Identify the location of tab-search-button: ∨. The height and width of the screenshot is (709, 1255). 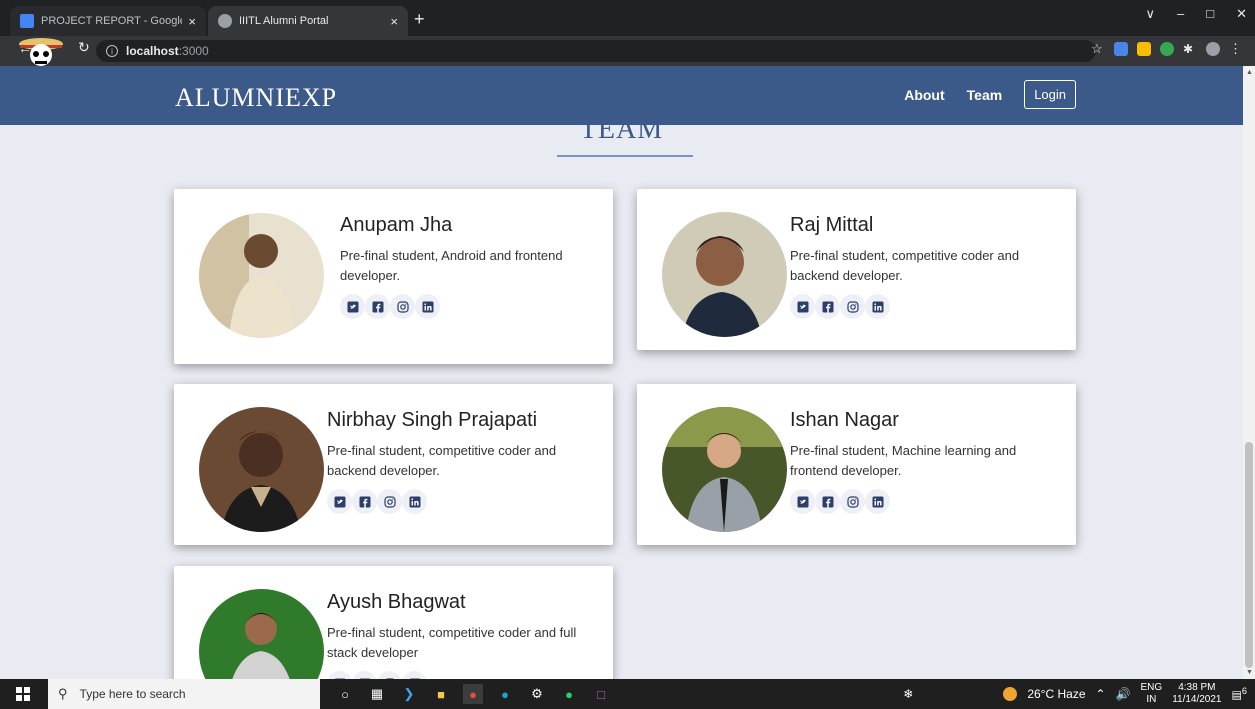
(1150, 14).